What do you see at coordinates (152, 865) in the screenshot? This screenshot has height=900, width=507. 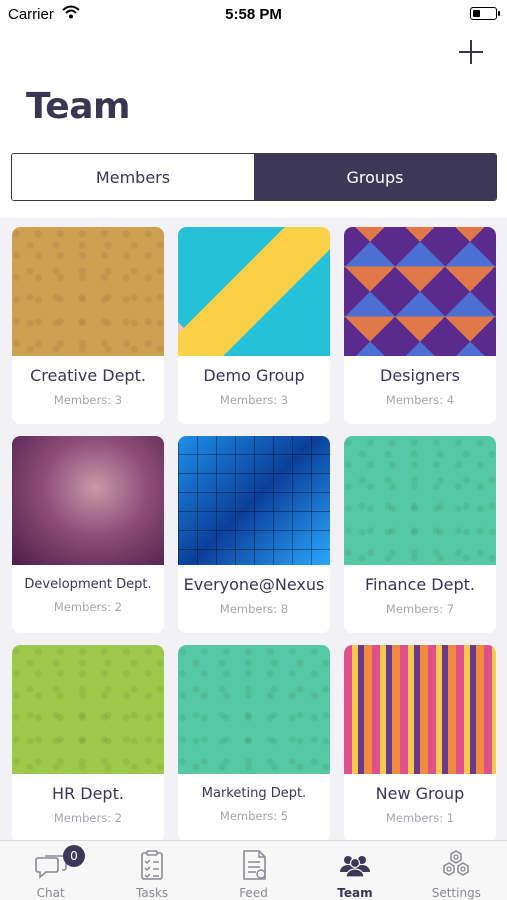 I see `tasks-icon` at bounding box center [152, 865].